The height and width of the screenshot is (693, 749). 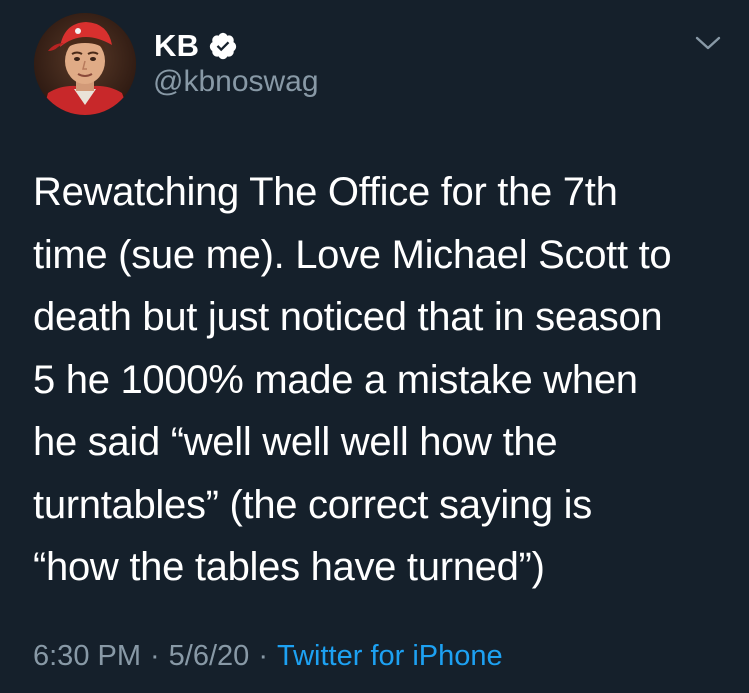 I want to click on user-handle: @kbnoswag, so click(x=236, y=82).